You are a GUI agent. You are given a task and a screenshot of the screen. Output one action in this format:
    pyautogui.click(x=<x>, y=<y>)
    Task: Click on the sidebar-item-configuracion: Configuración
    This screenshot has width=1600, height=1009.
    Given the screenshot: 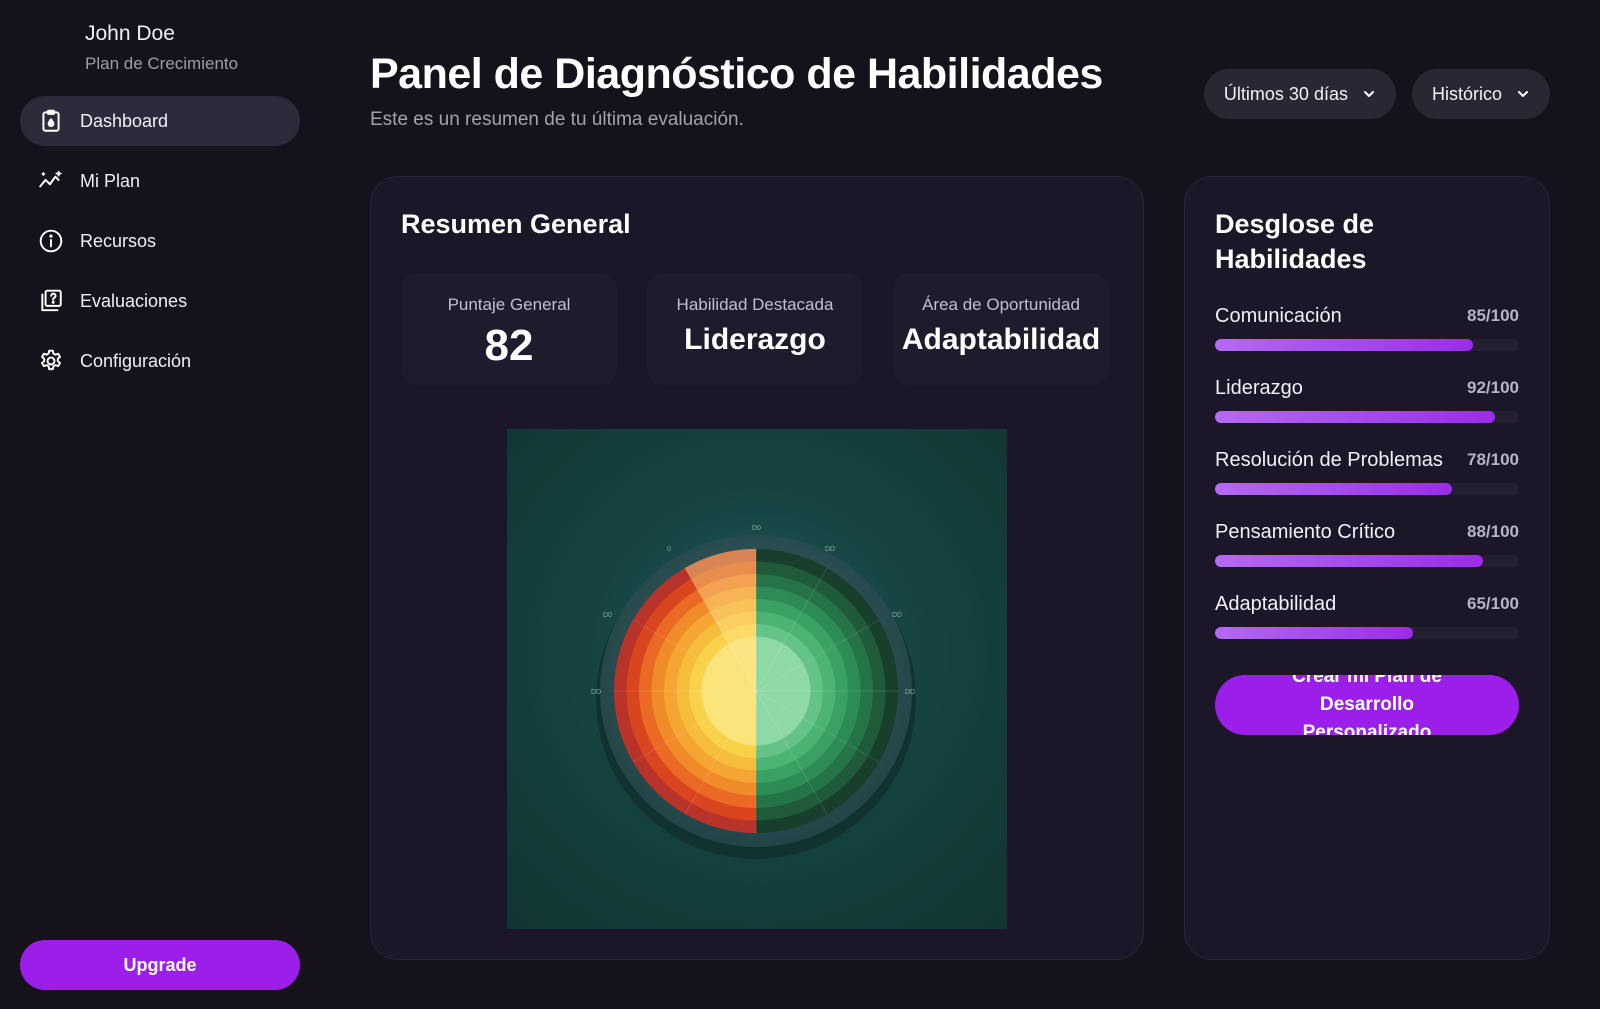 What is the action you would take?
    pyautogui.click(x=160, y=361)
    